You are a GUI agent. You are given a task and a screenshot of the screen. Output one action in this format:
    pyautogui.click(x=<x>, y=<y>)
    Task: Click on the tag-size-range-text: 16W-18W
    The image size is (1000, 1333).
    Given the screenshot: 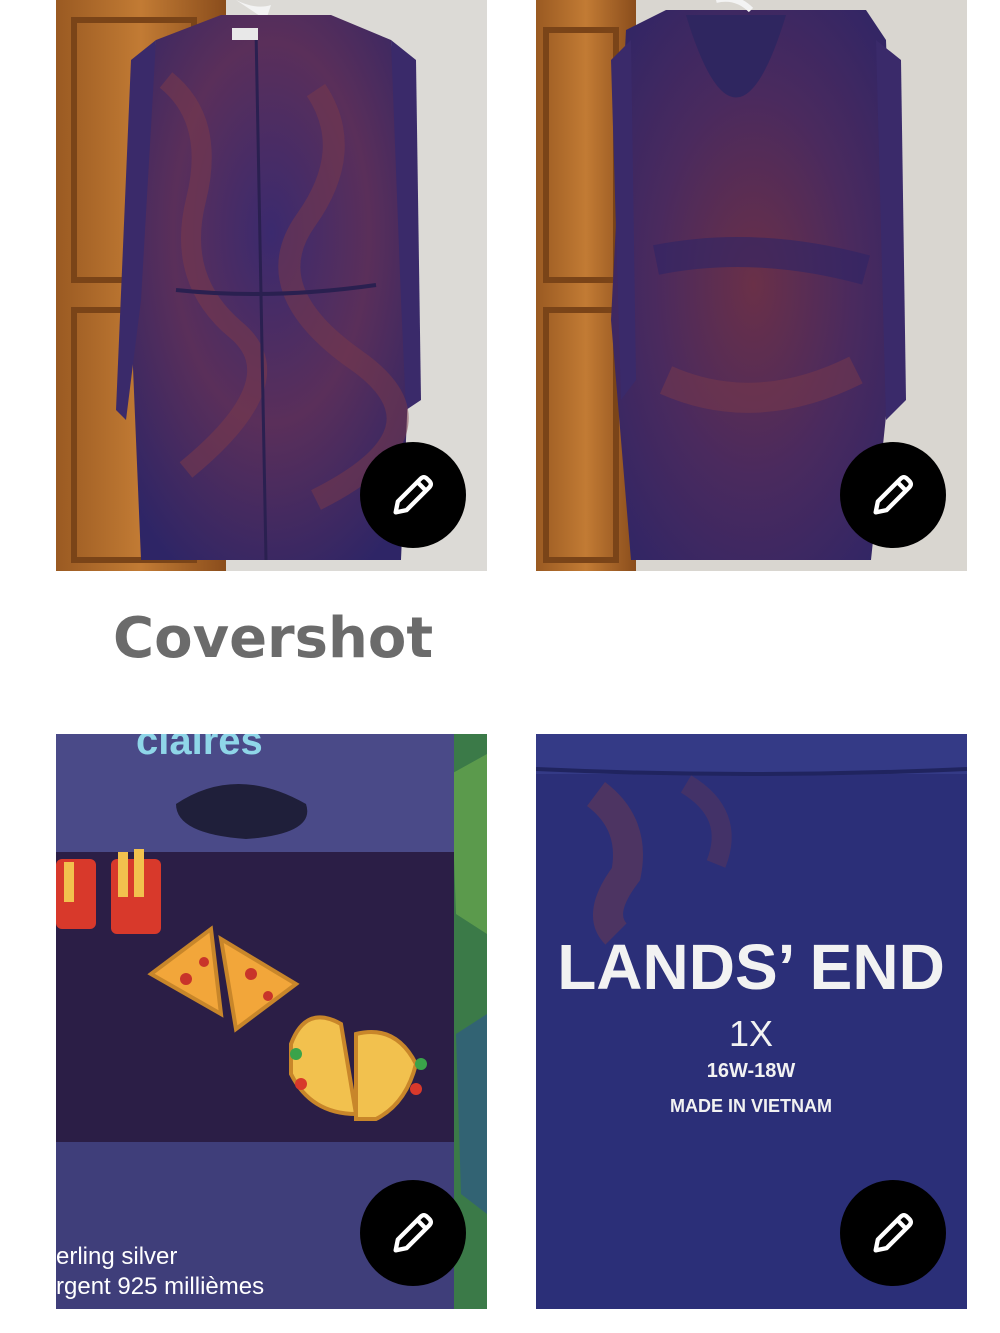 What is the action you would take?
    pyautogui.click(x=751, y=1071)
    